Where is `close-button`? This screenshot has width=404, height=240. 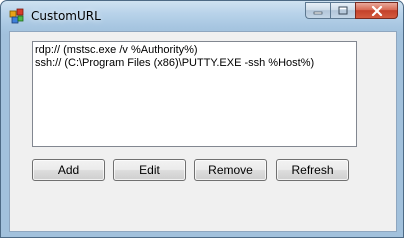 close-button is located at coordinates (376, 10).